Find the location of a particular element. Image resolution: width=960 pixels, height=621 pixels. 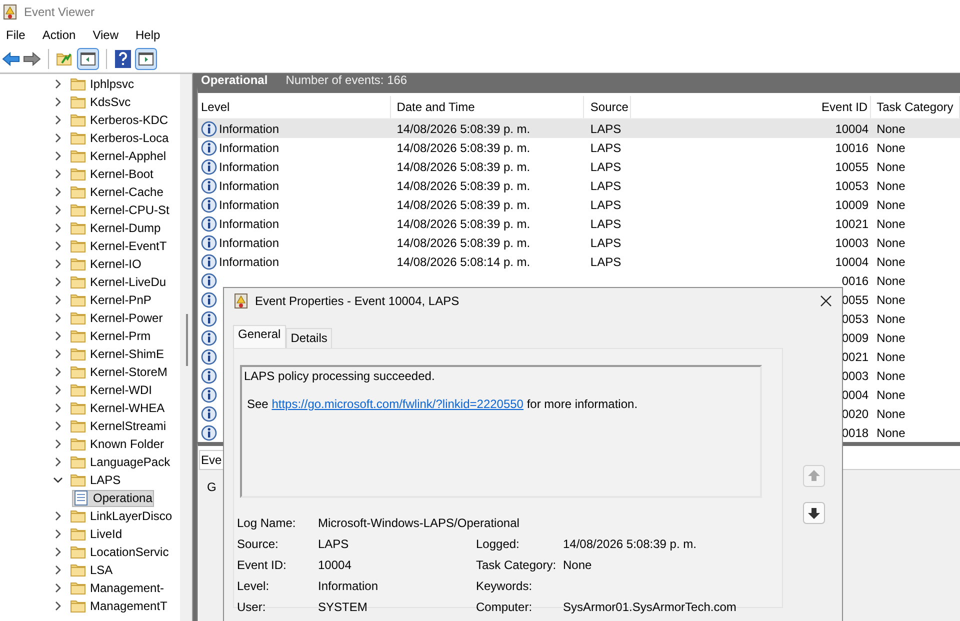

table-cell: 10055 is located at coordinates (852, 167).